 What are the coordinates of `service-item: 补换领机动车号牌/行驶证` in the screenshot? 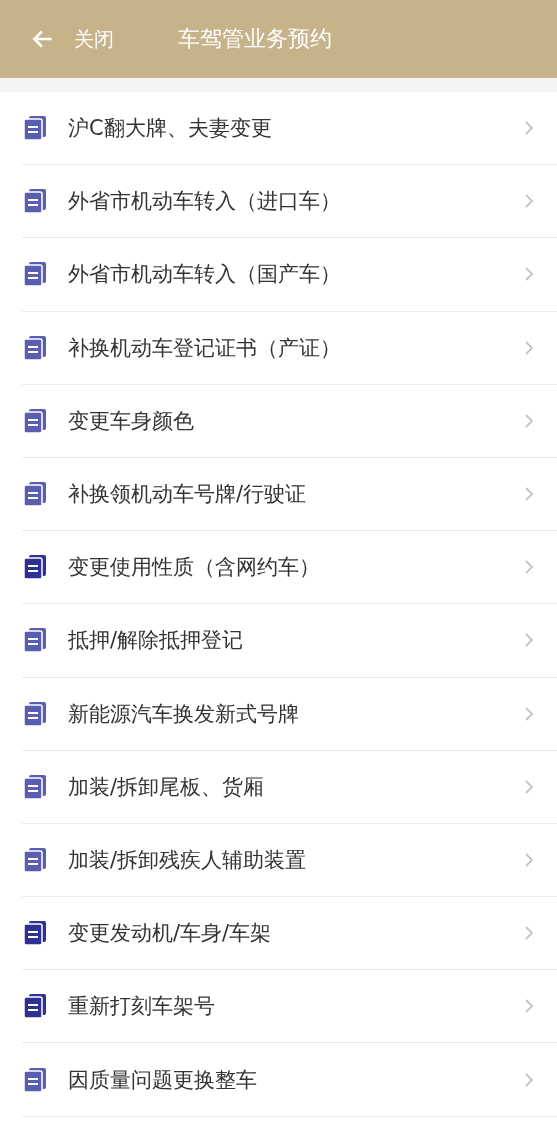 It's located at (289, 494).